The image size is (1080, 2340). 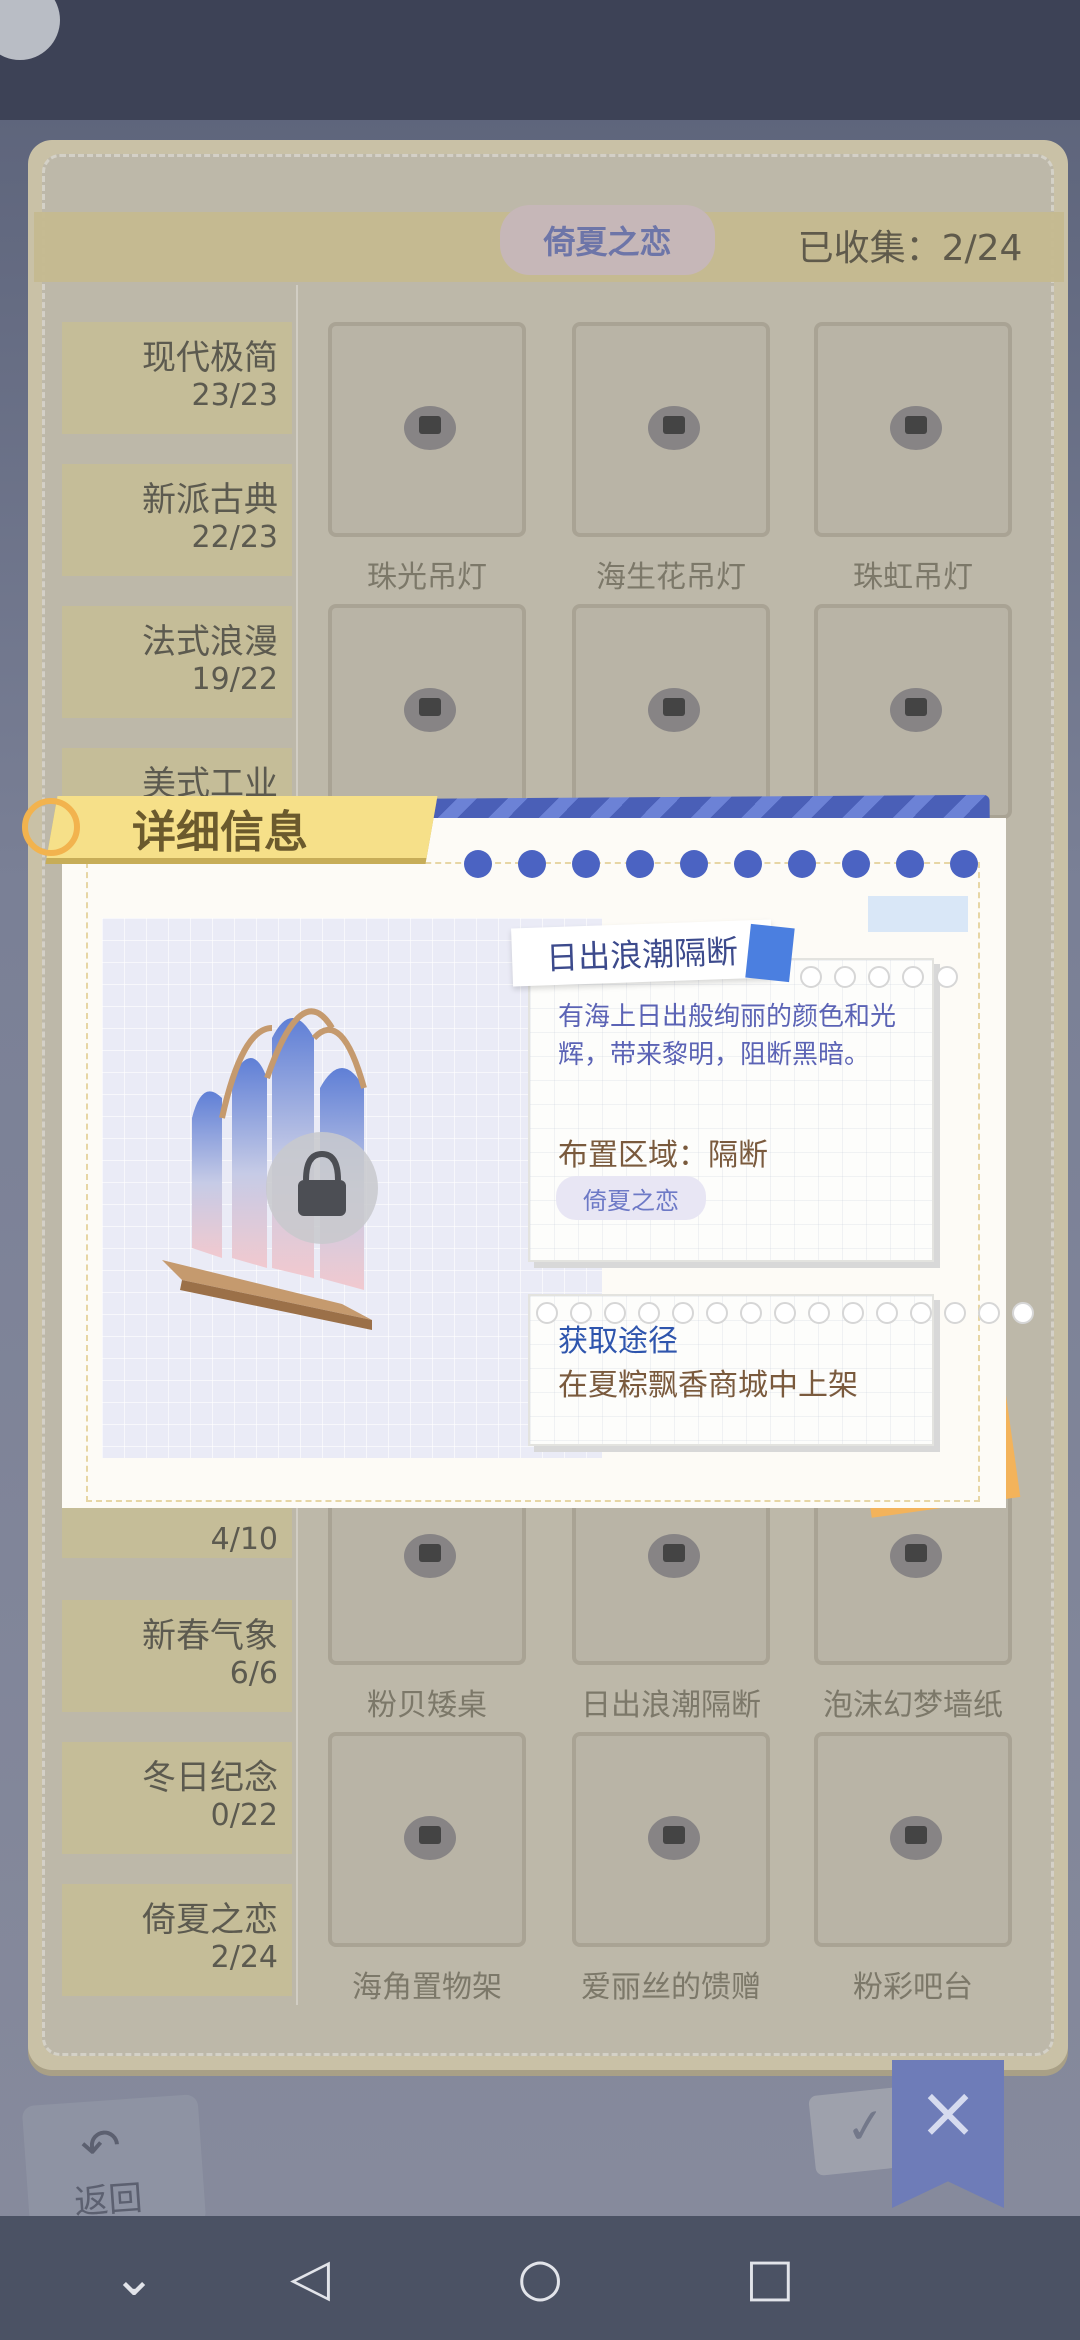 I want to click on nav-hide-icon: ⌄, so click(x=134, y=2278).